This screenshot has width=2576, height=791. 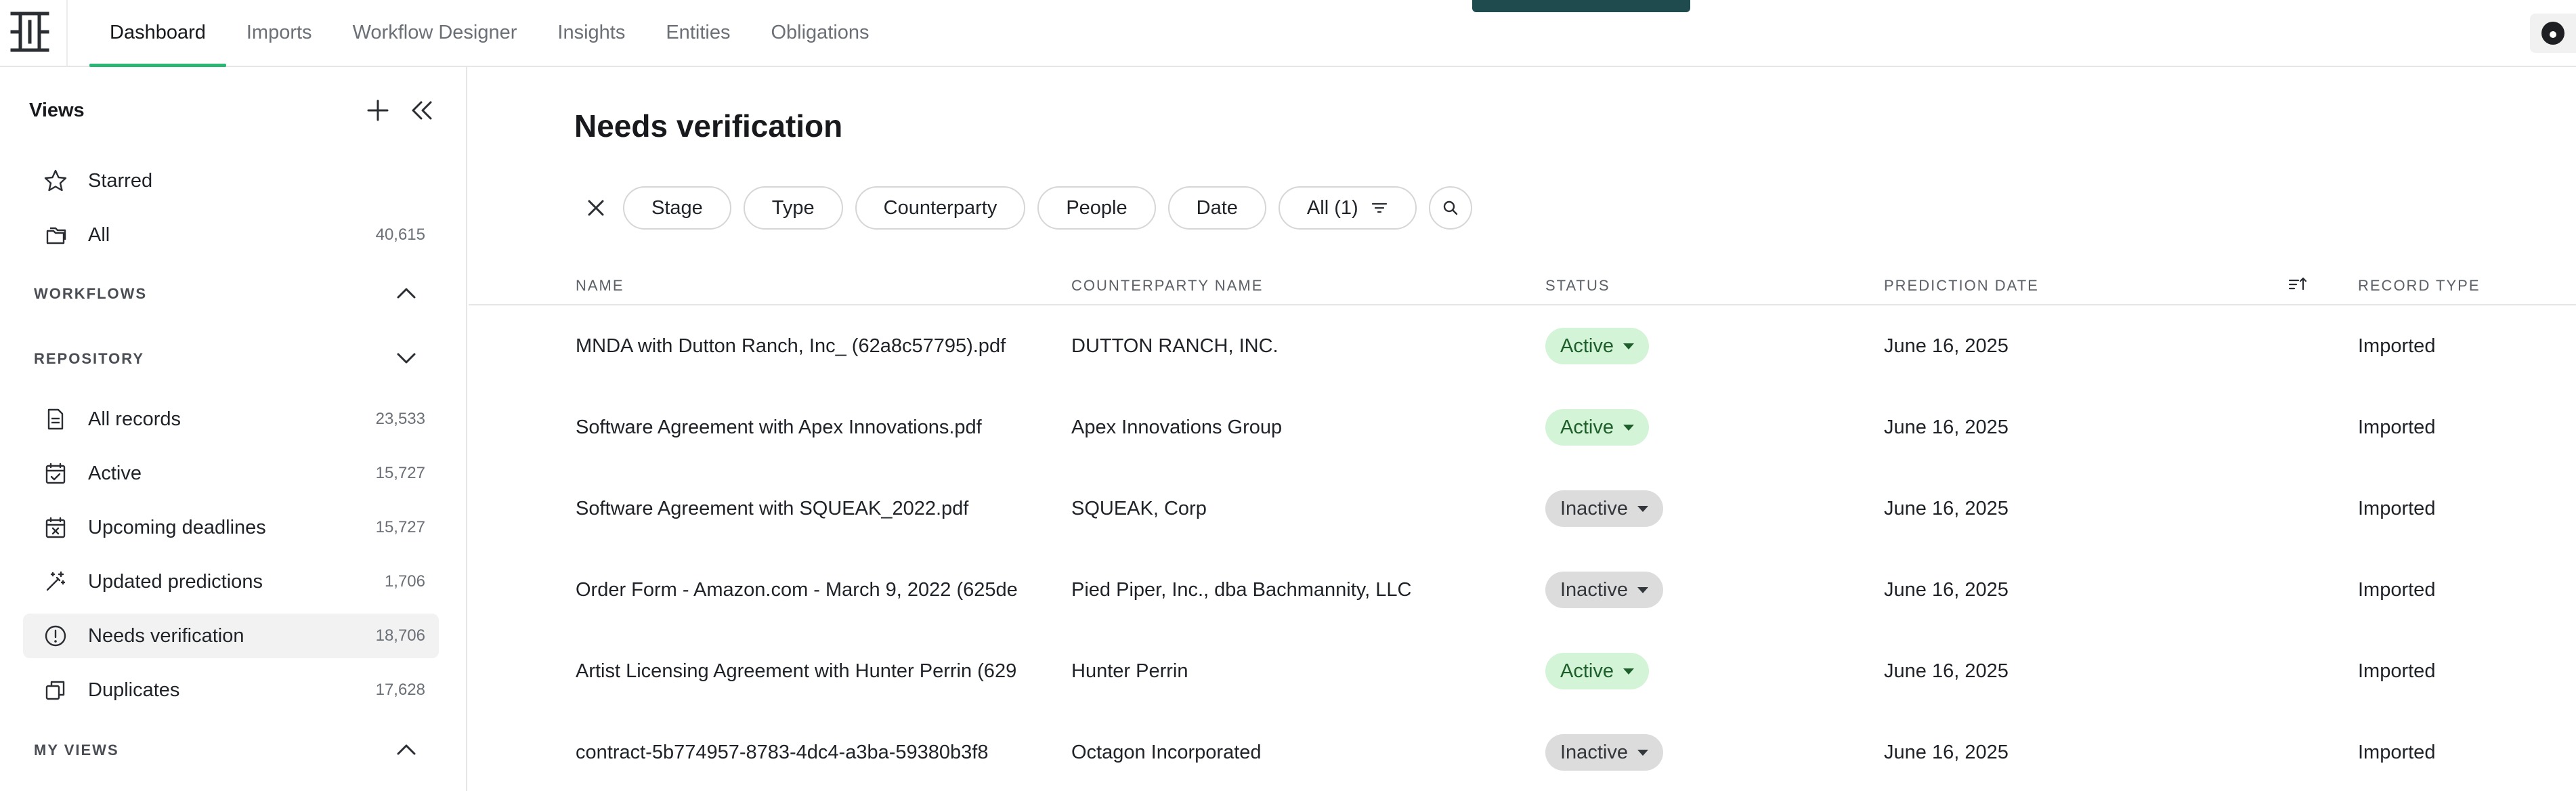 What do you see at coordinates (1450, 208) in the screenshot?
I see `search-button` at bounding box center [1450, 208].